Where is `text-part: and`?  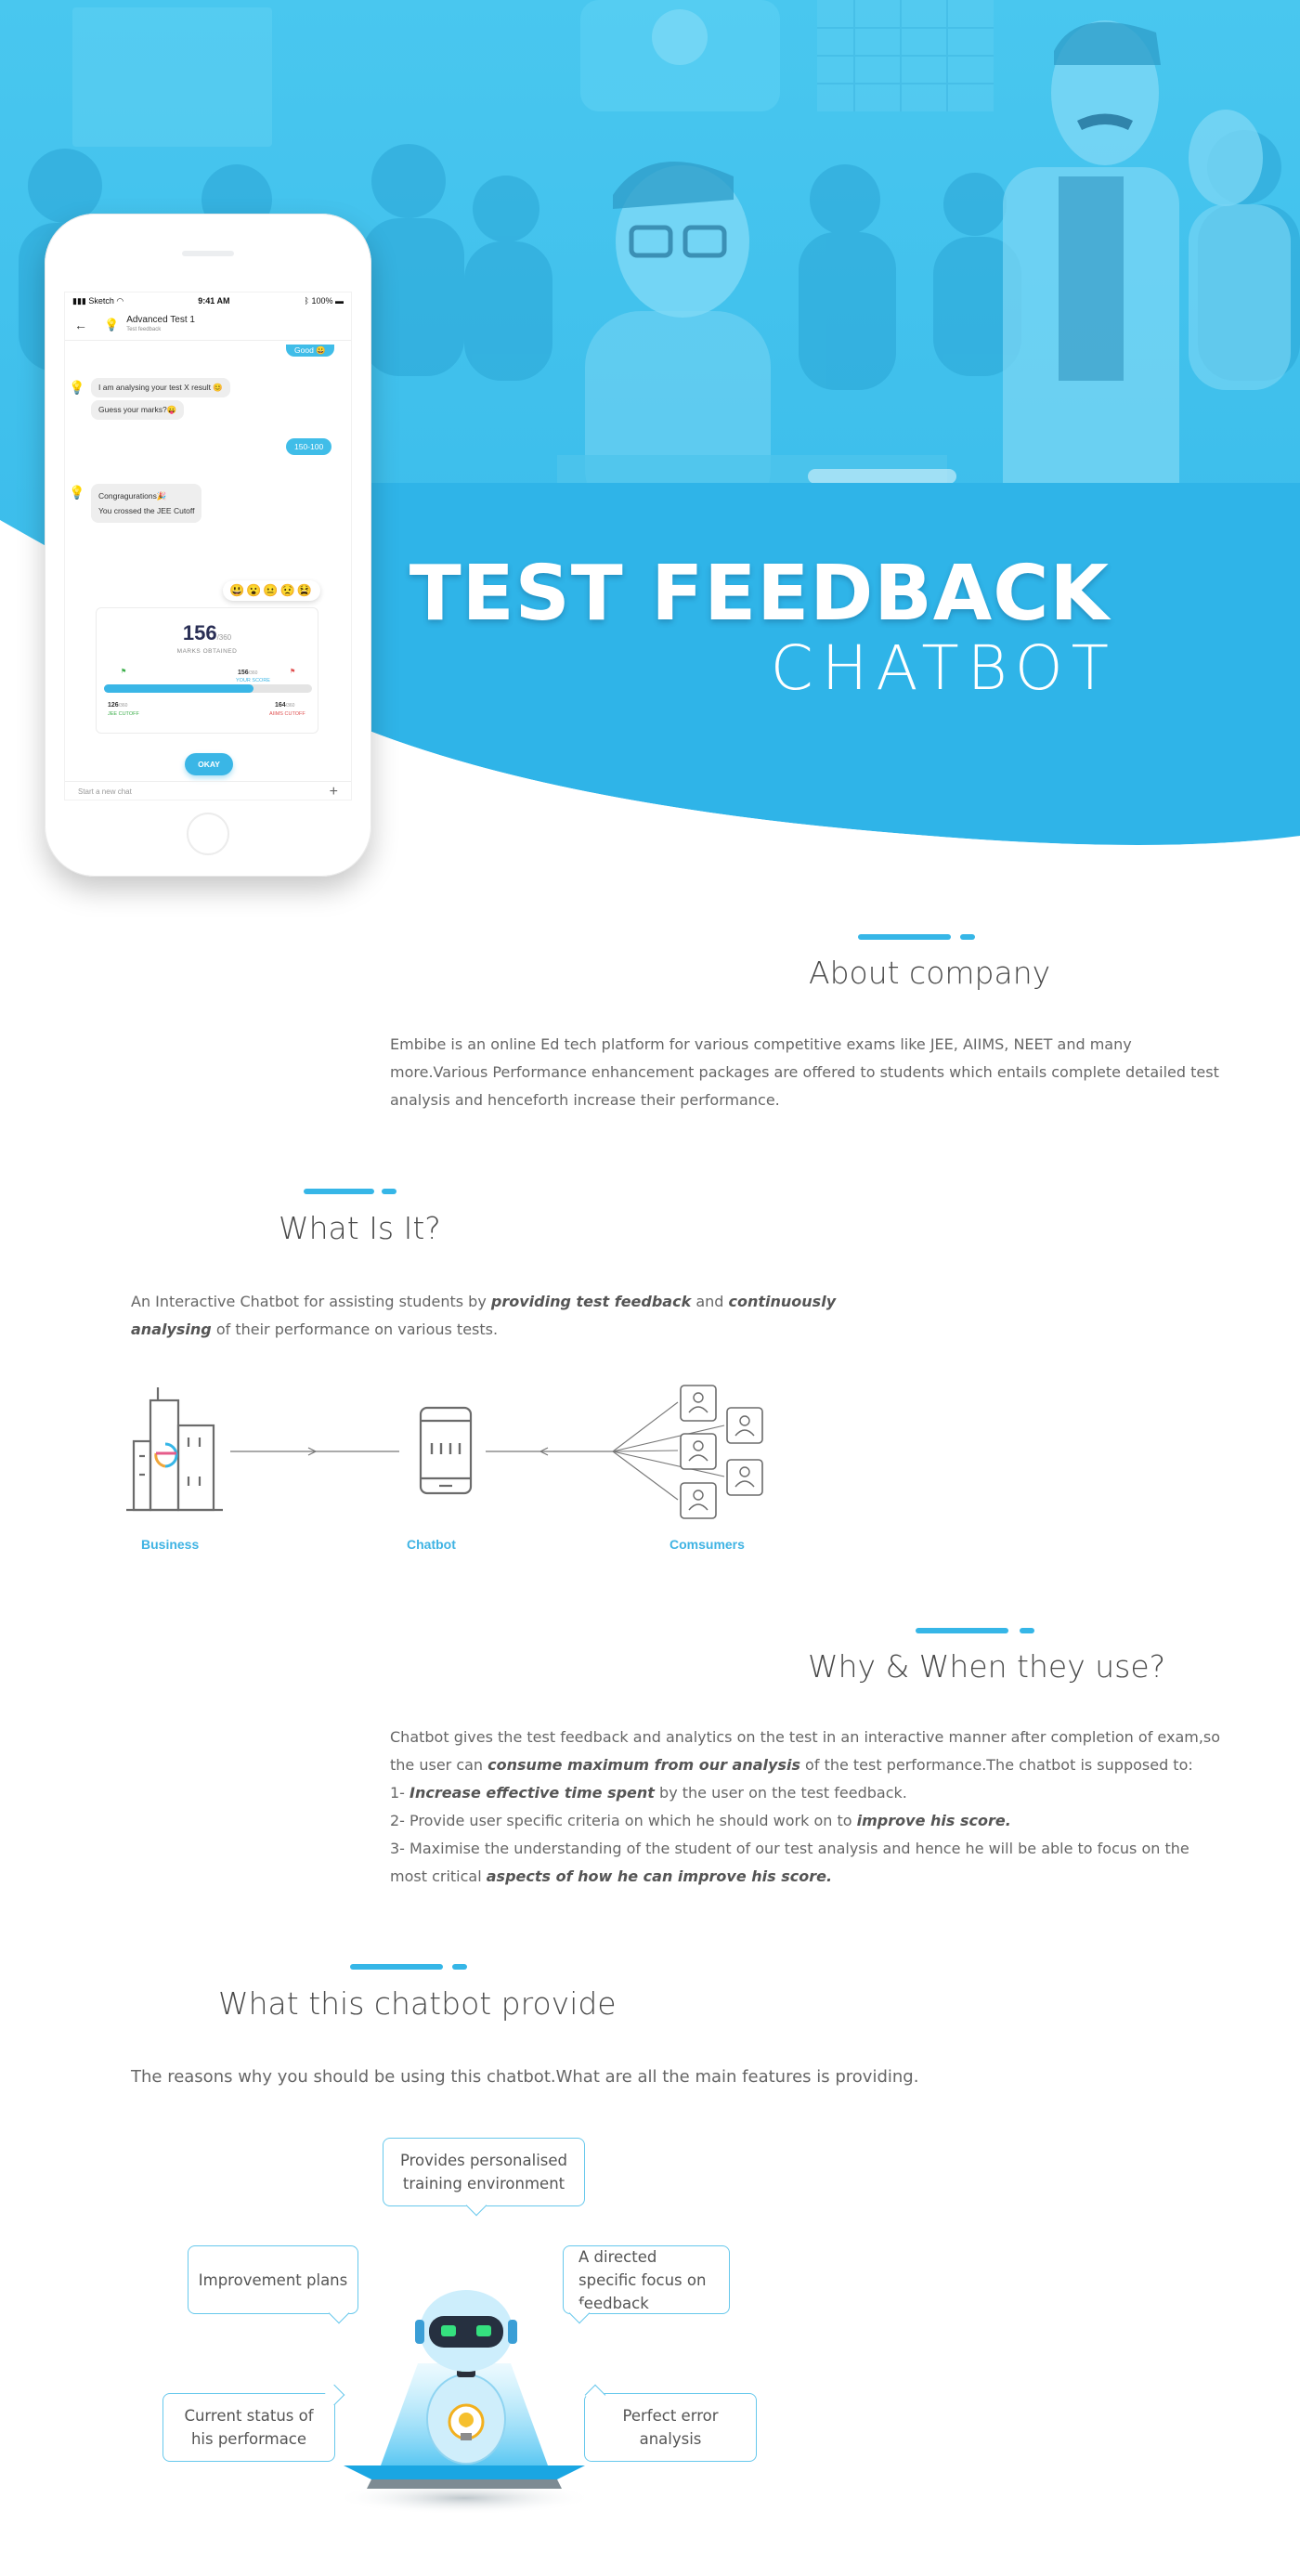 text-part: and is located at coordinates (710, 1301).